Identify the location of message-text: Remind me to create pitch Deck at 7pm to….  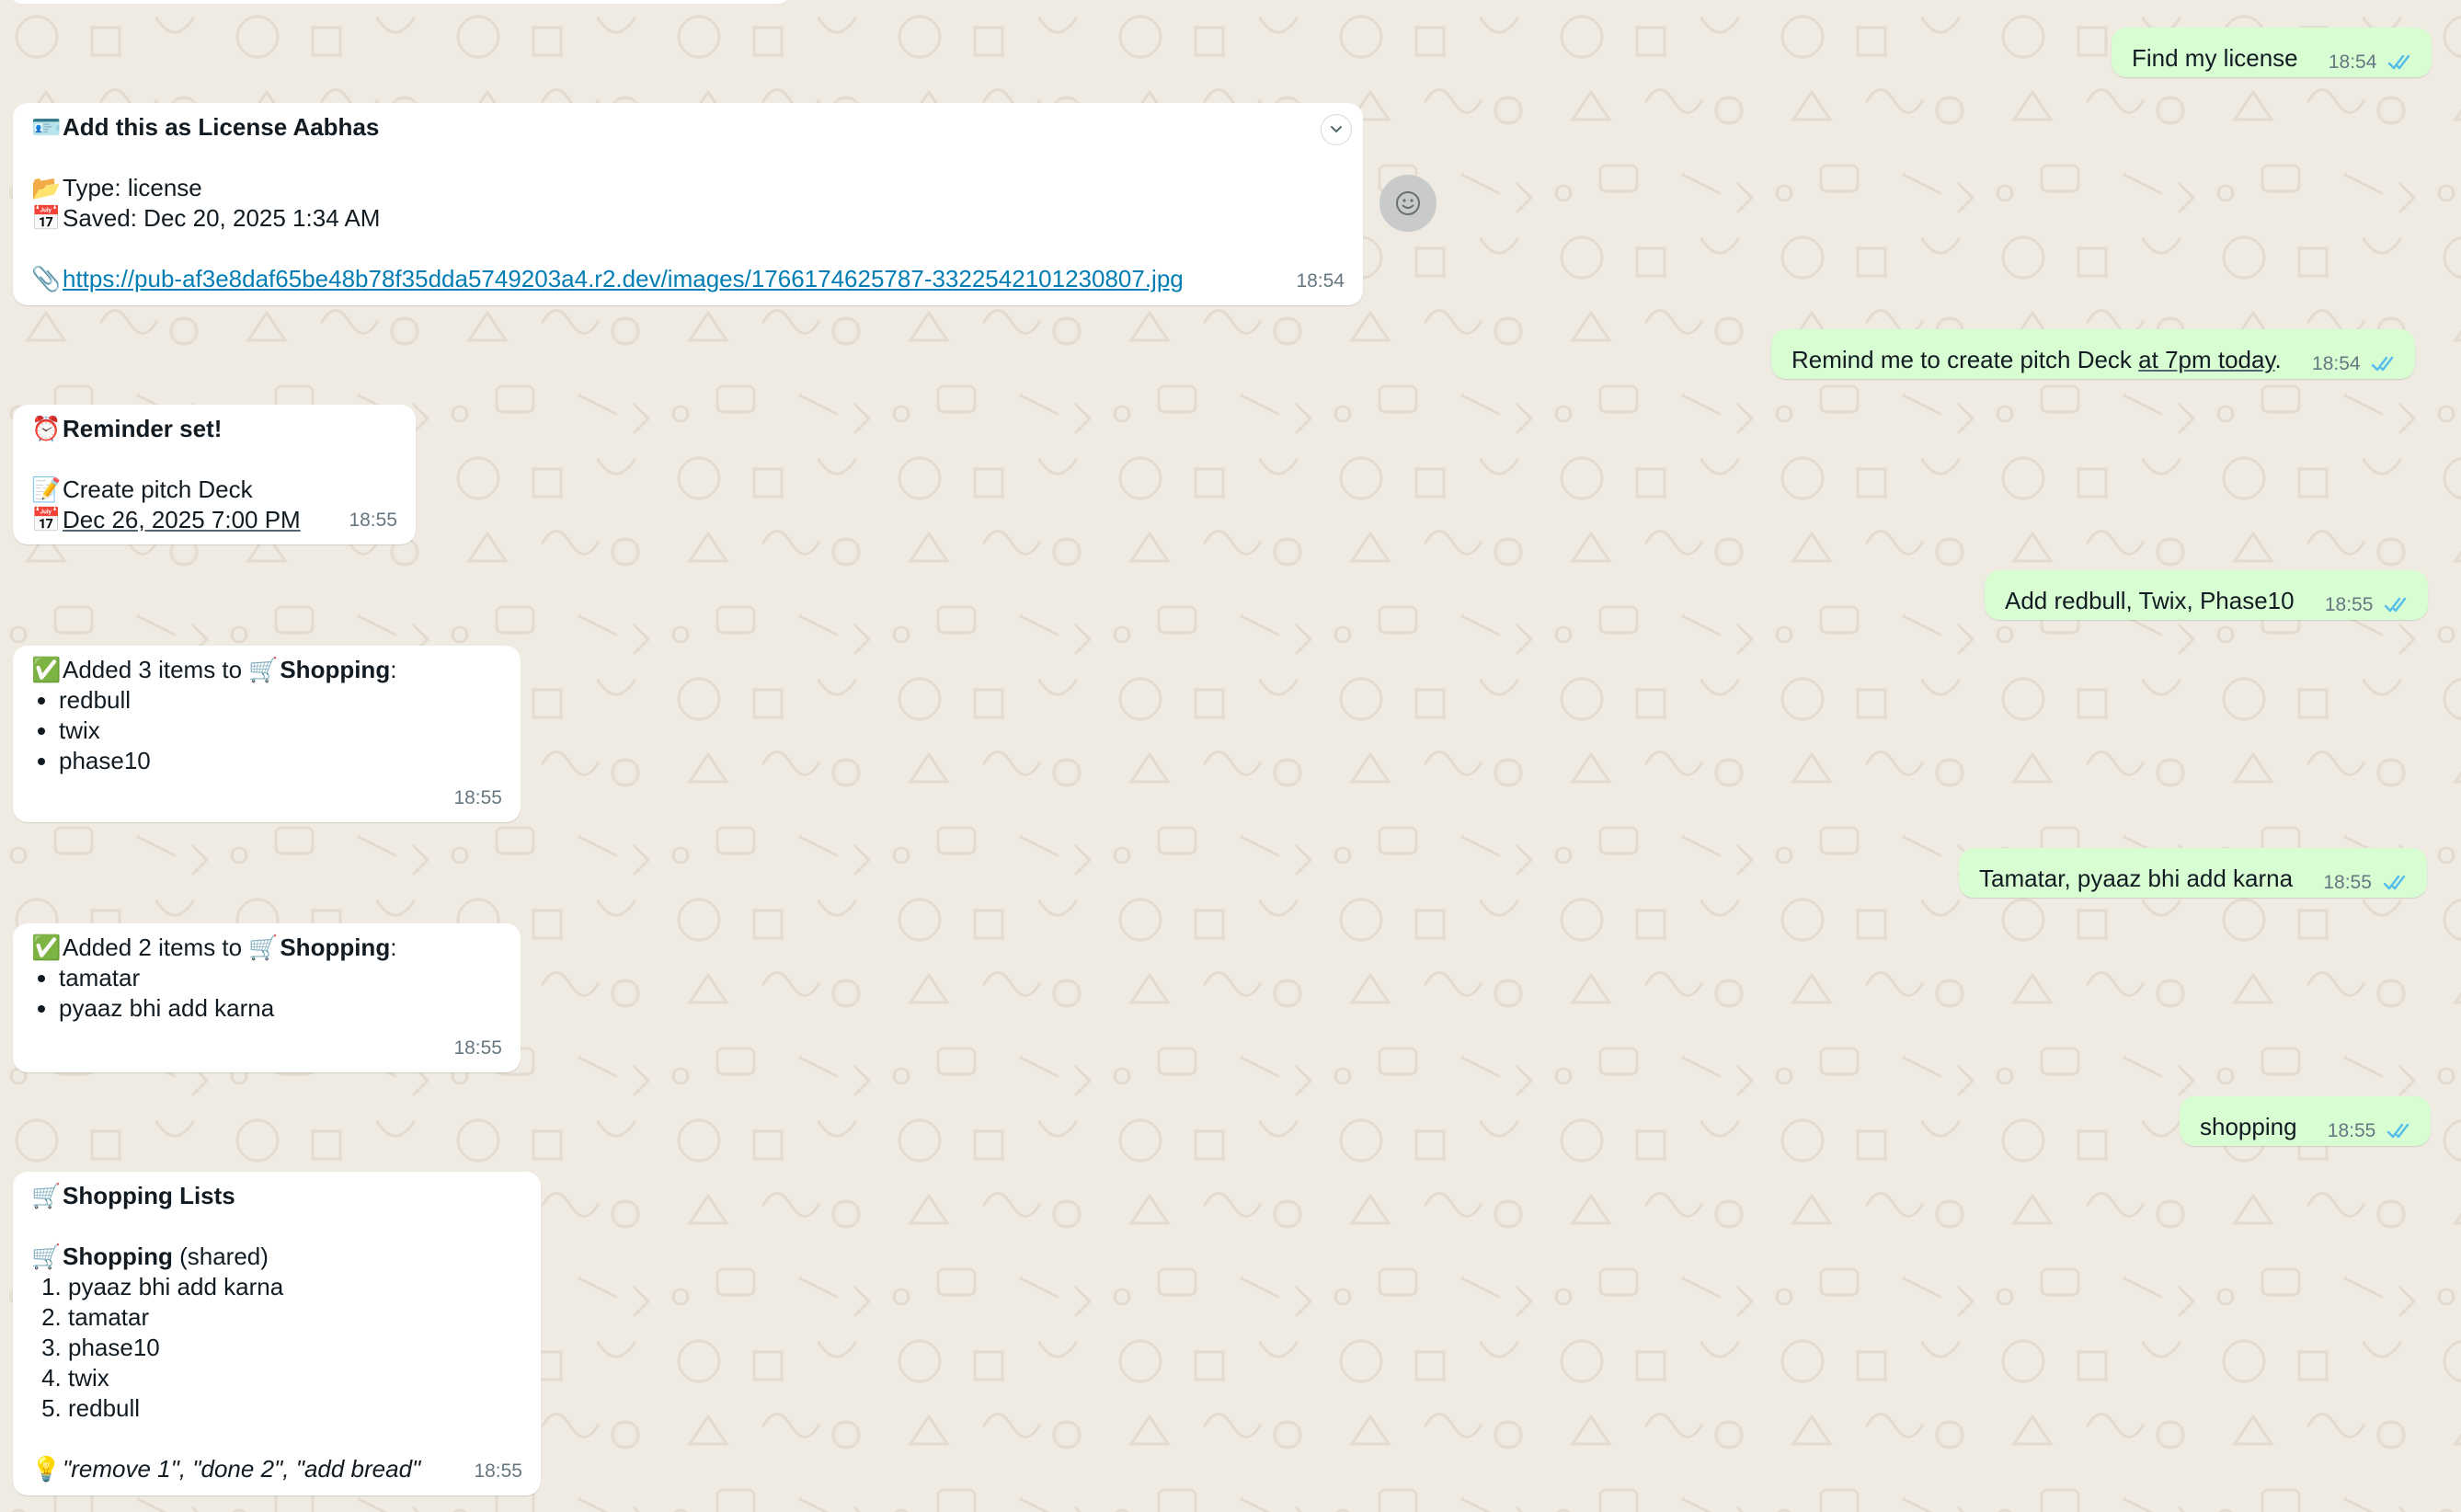
(2037, 359).